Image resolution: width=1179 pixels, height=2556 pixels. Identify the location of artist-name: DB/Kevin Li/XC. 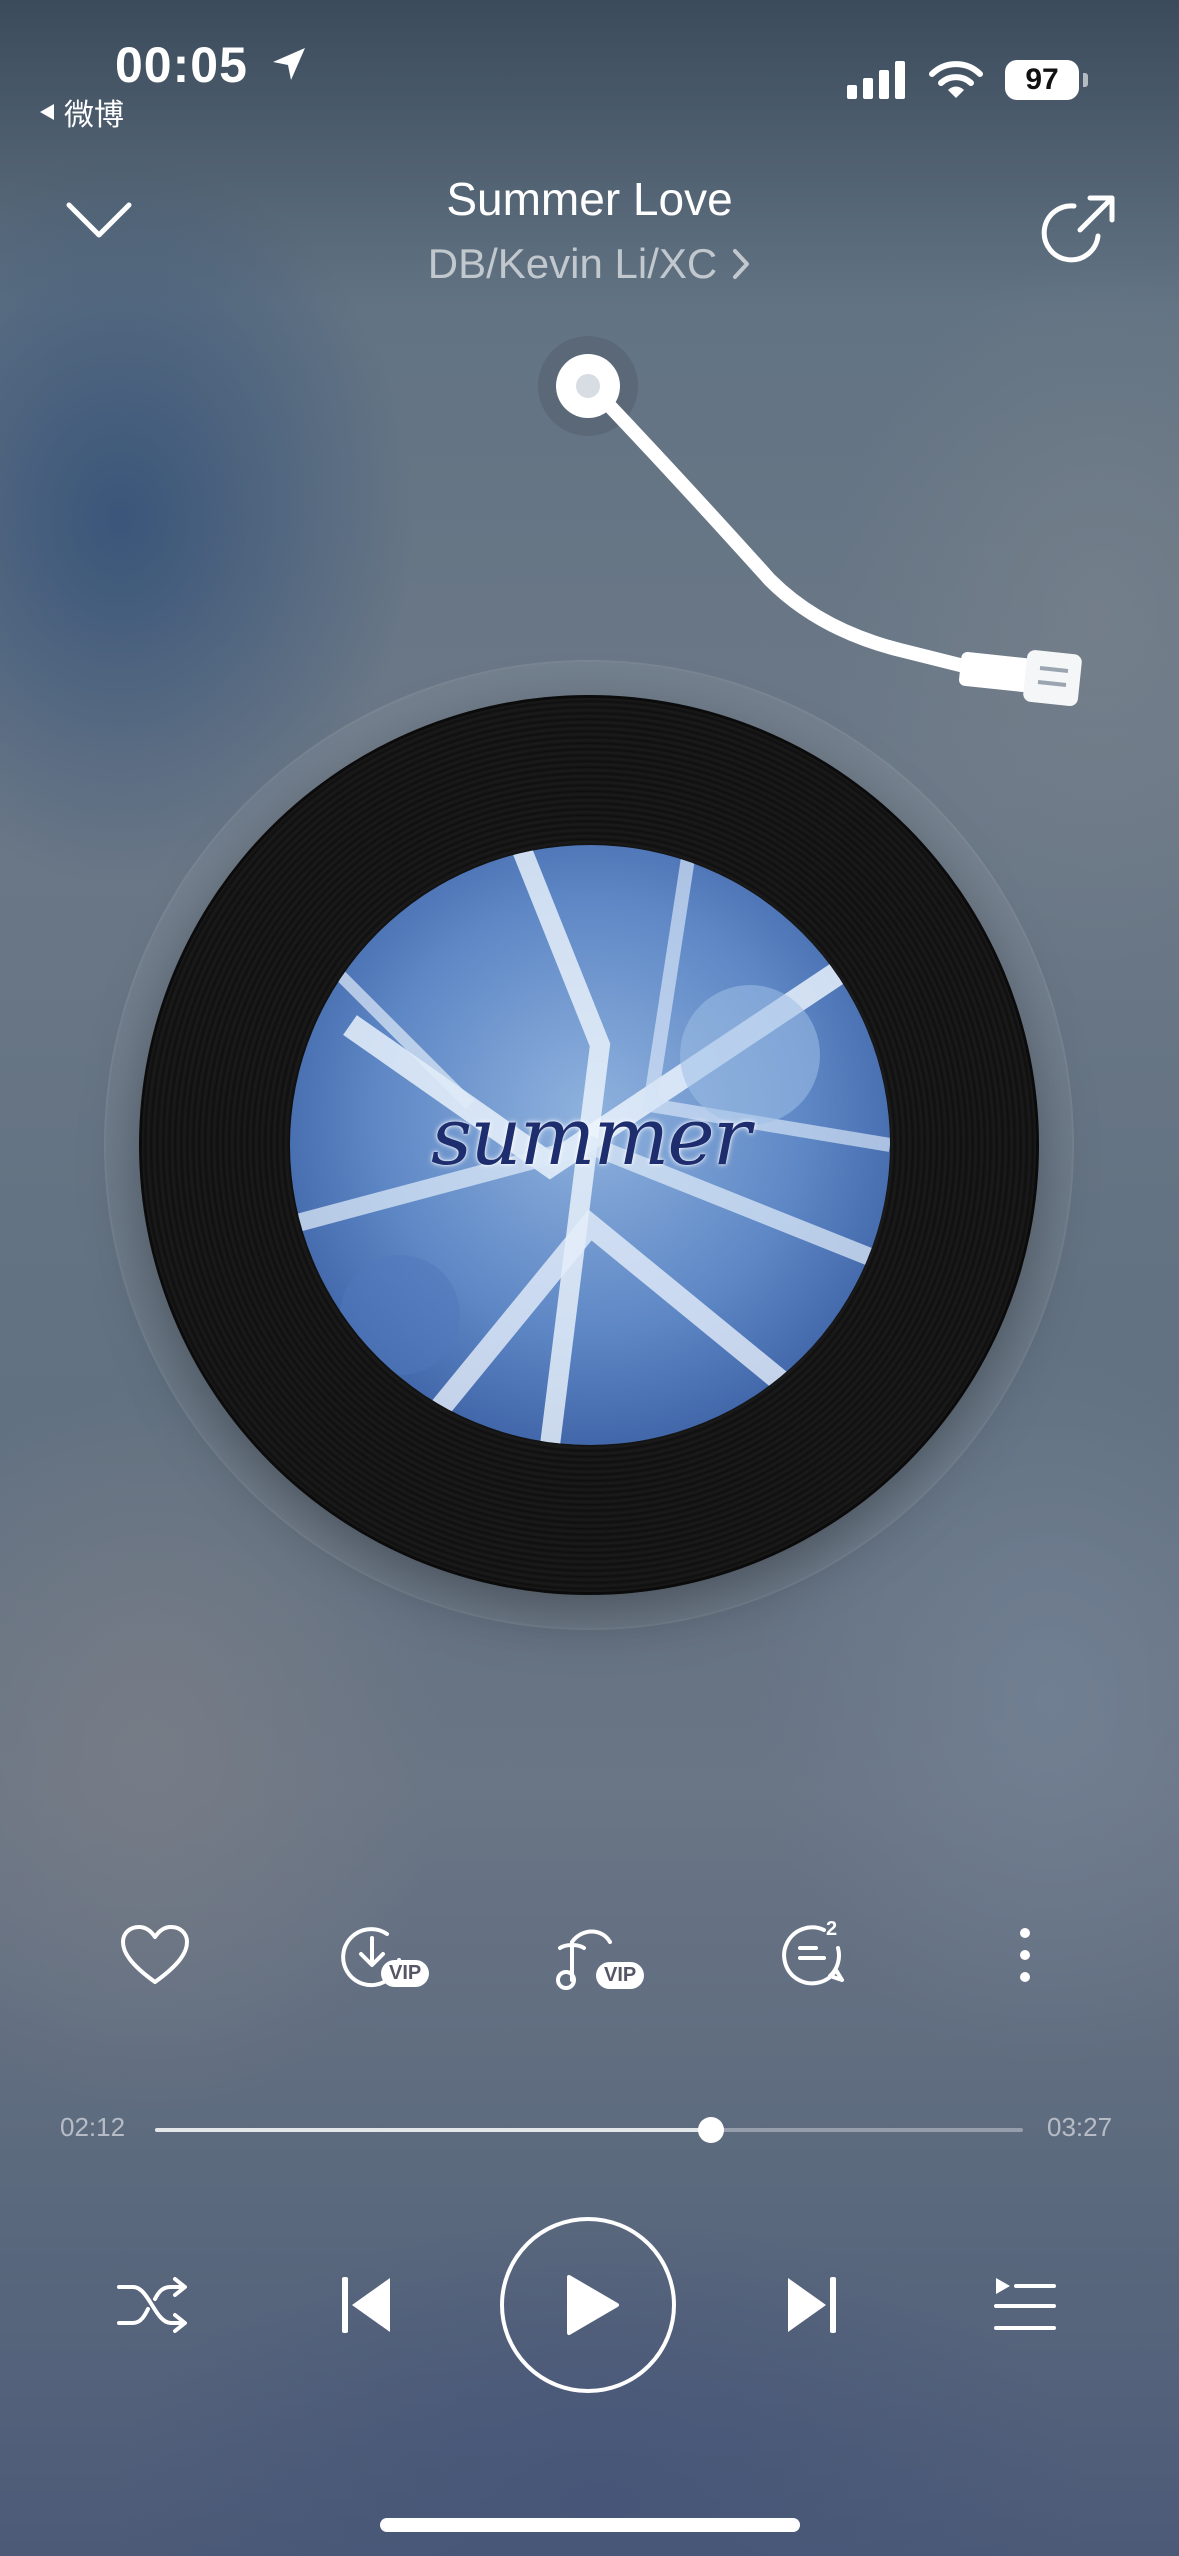
(572, 263).